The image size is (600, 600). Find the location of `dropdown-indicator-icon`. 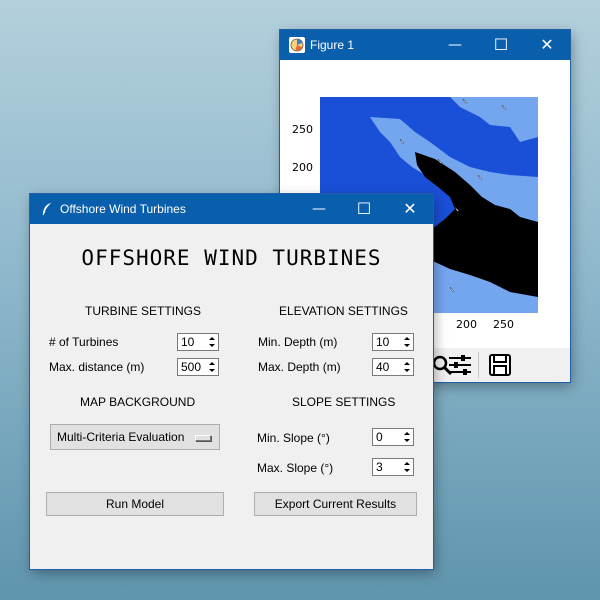

dropdown-indicator-icon is located at coordinates (203, 438).